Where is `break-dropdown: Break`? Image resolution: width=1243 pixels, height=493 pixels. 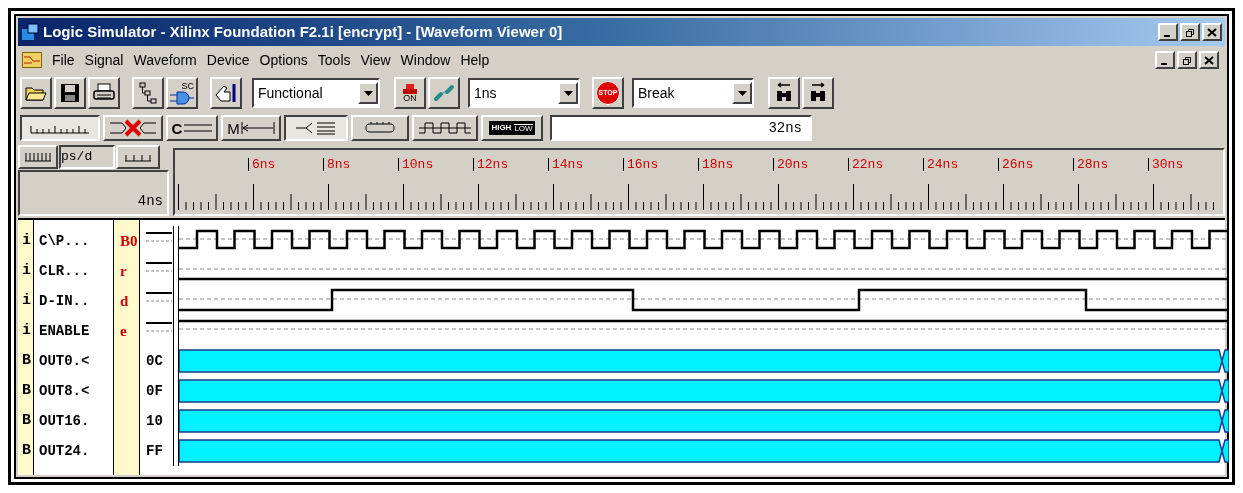 break-dropdown: Break is located at coordinates (693, 93).